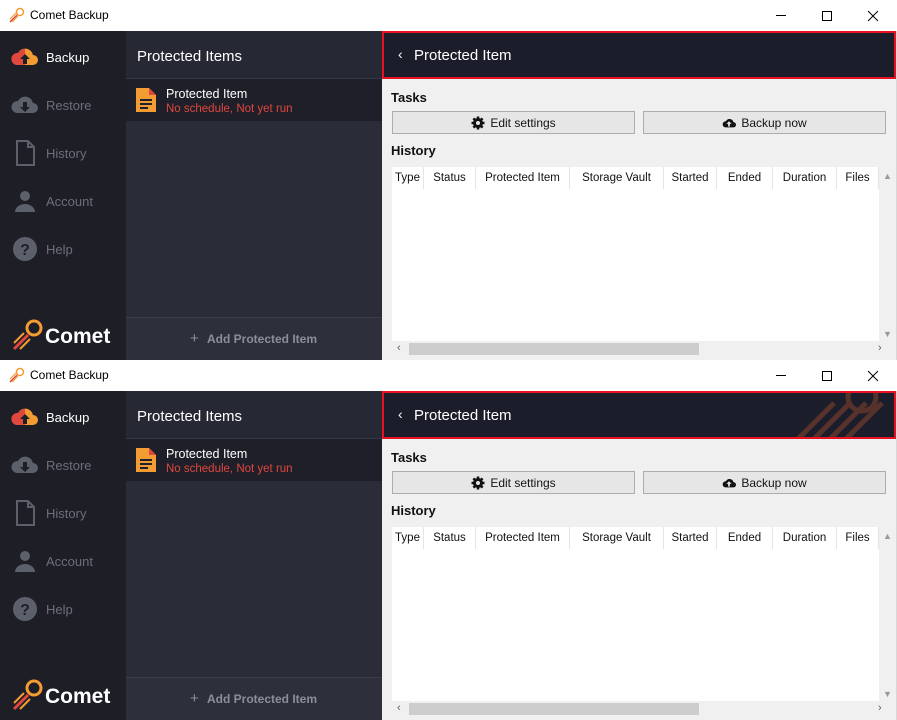 Image resolution: width=897 pixels, height=720 pixels. What do you see at coordinates (523, 482) in the screenshot?
I see `edit-settings-label: Edit settings` at bounding box center [523, 482].